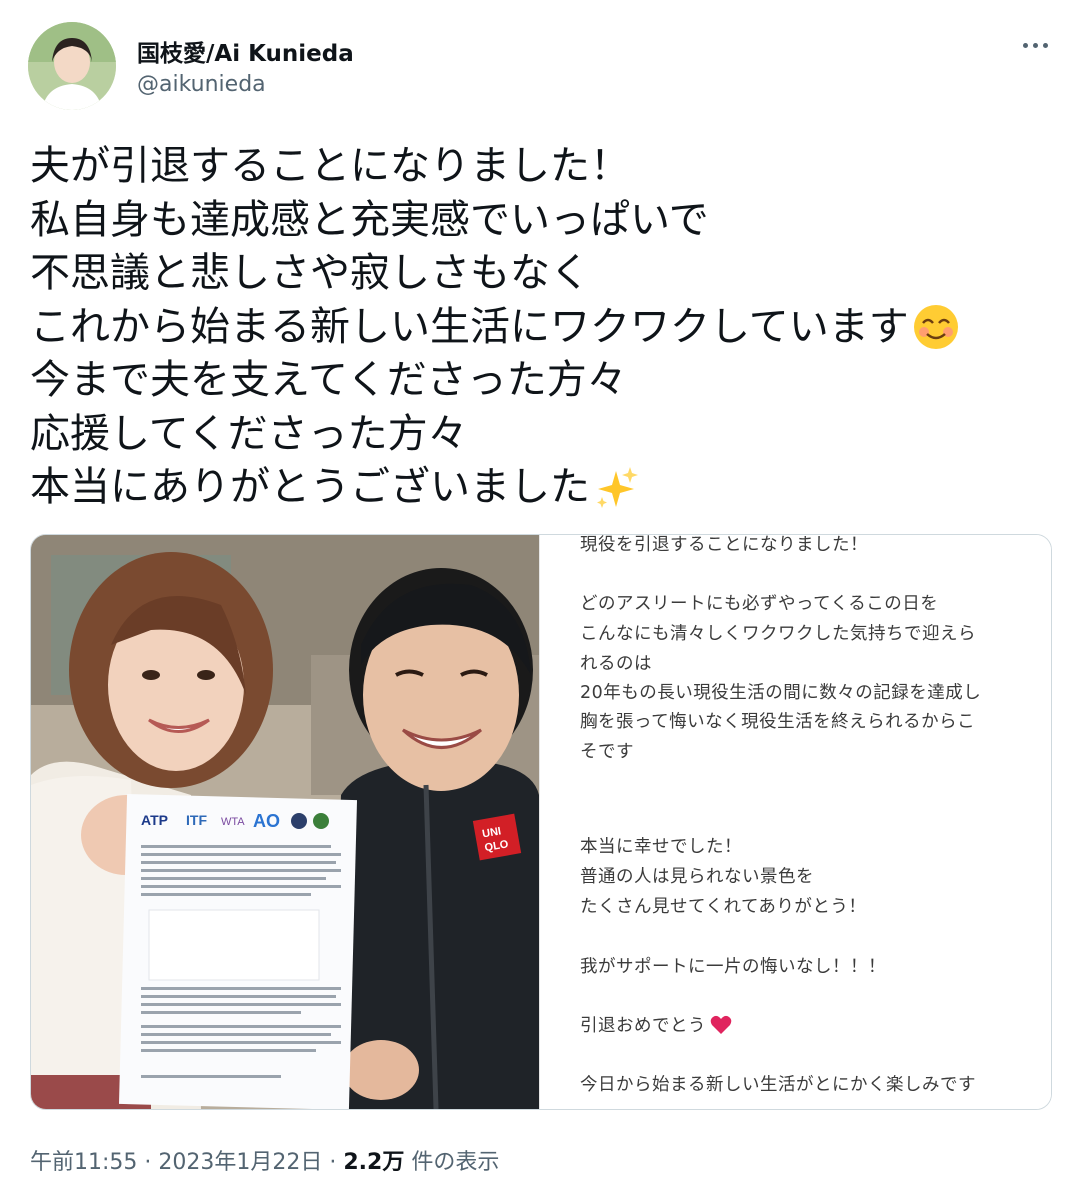 The height and width of the screenshot is (1200, 1081). I want to click on note-line: 現役を引退することになりました！, so click(724, 545).